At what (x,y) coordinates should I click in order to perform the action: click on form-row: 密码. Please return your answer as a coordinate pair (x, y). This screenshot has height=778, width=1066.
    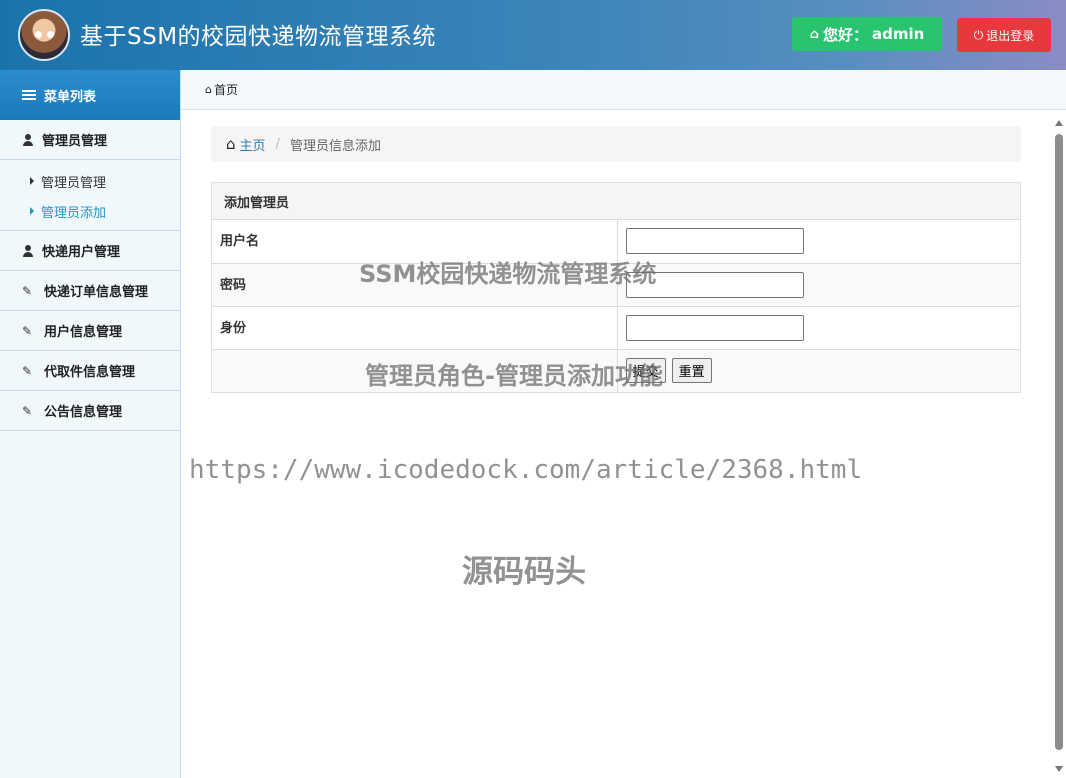
    Looking at the image, I should click on (616, 284).